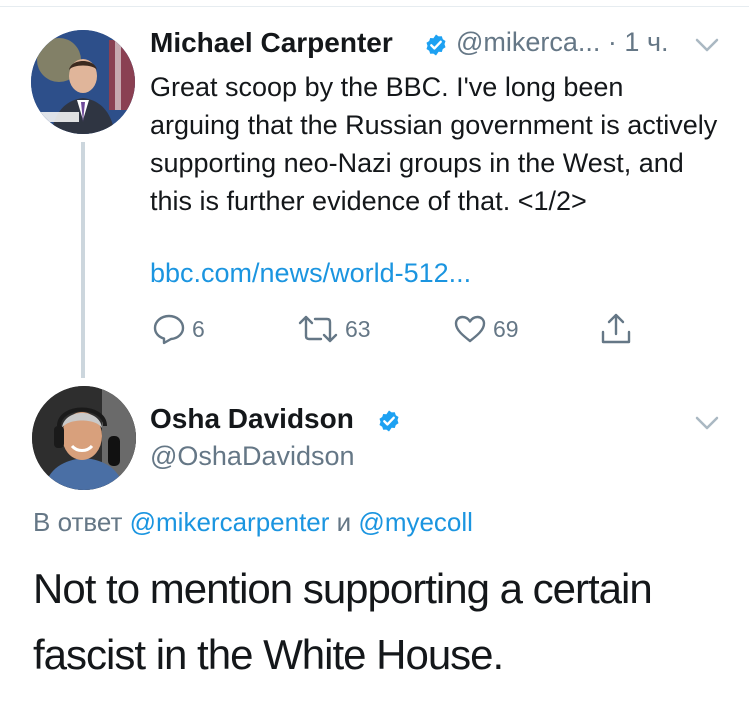 The height and width of the screenshot is (712, 749). What do you see at coordinates (83, 260) in the screenshot?
I see `thread-connector-line` at bounding box center [83, 260].